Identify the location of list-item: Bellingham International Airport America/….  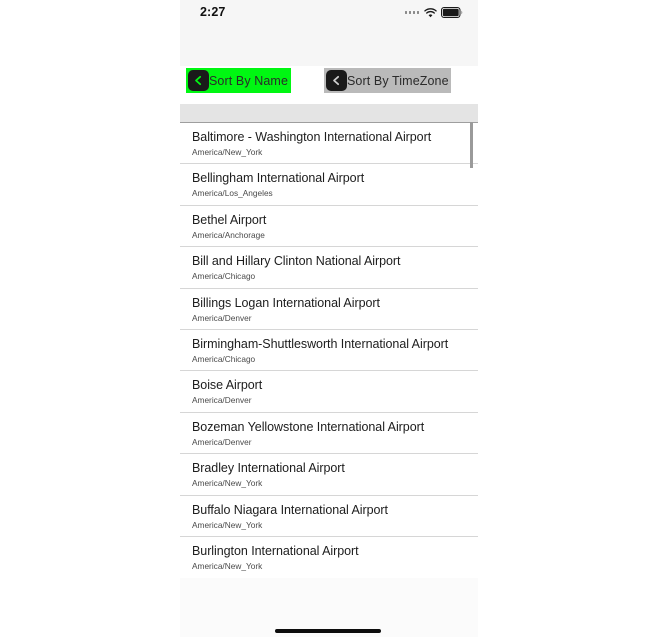
(329, 183).